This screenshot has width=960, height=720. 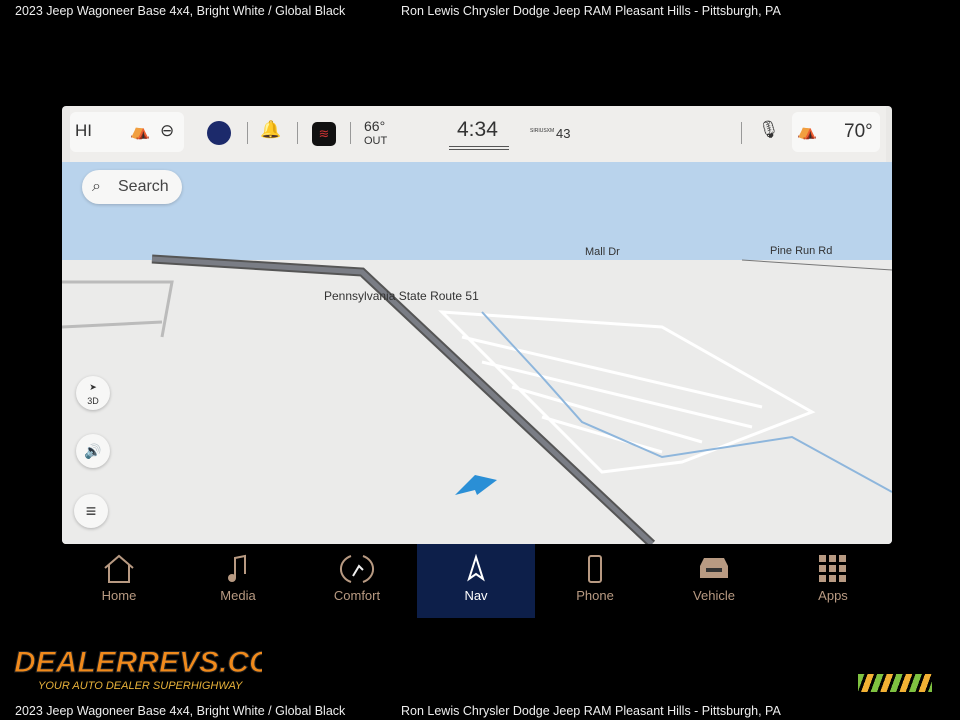 I want to click on home-icon, so click(x=119, y=568).